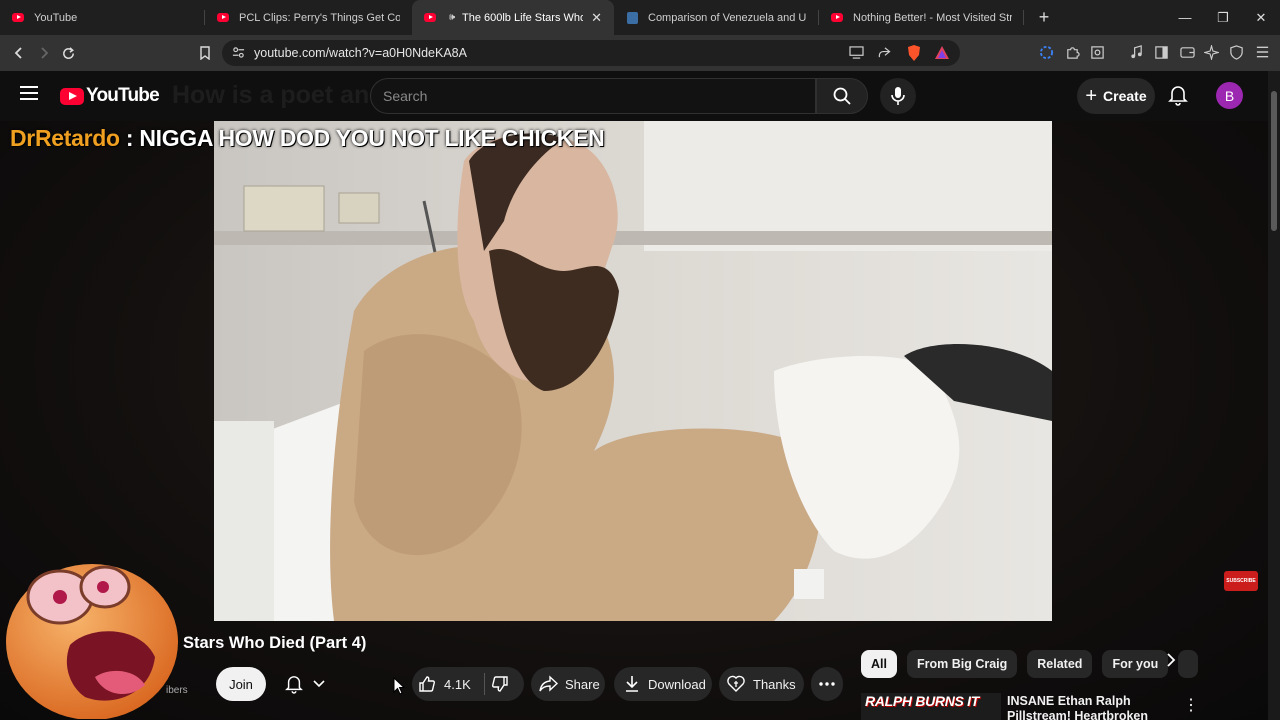 This screenshot has height=720, width=1280. What do you see at coordinates (427, 684) in the screenshot?
I see `thumbs-up-icon` at bounding box center [427, 684].